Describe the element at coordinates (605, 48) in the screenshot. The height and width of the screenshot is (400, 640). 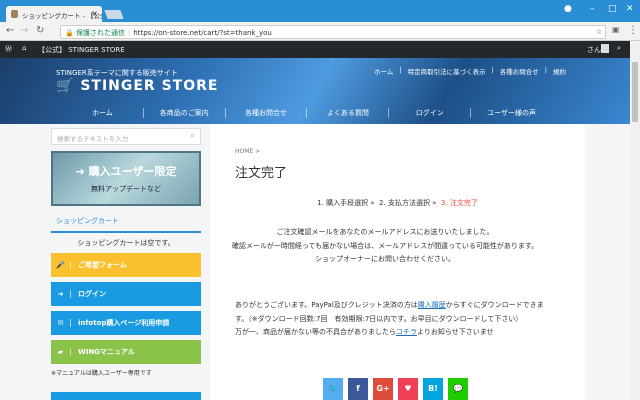
I see `avatar` at that location.